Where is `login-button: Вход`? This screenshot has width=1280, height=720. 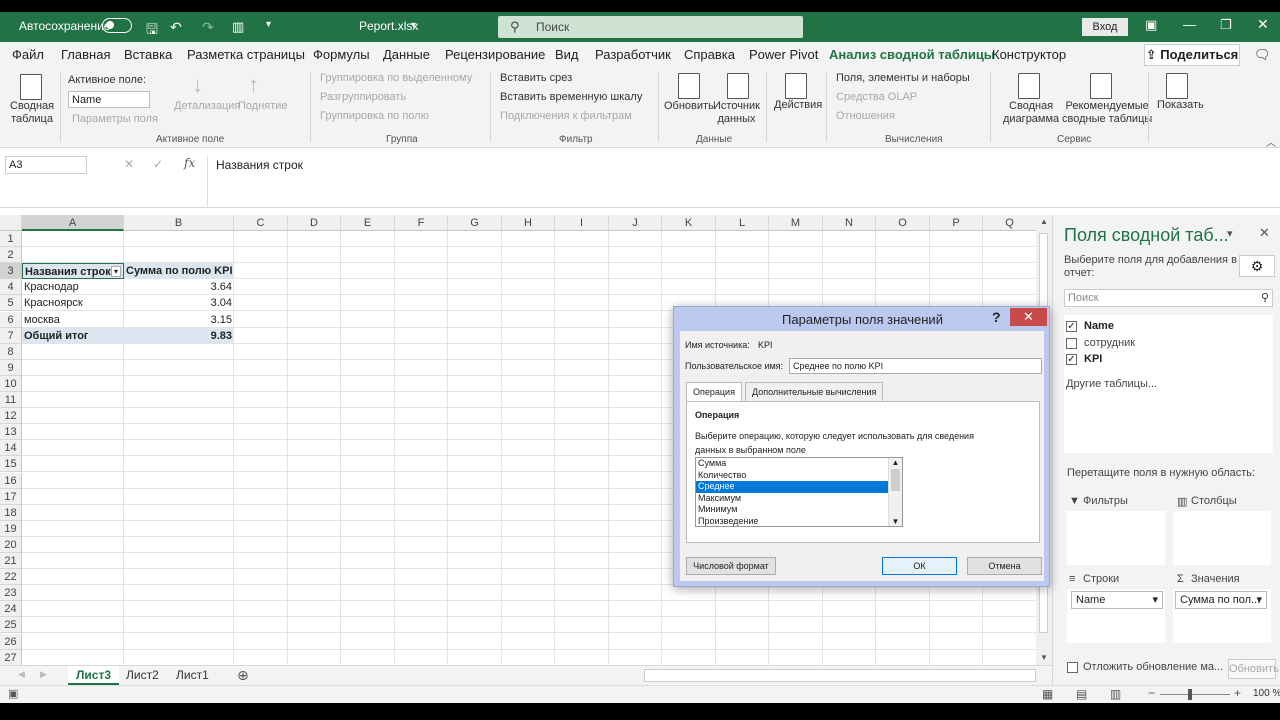
login-button: Вход is located at coordinates (1105, 27).